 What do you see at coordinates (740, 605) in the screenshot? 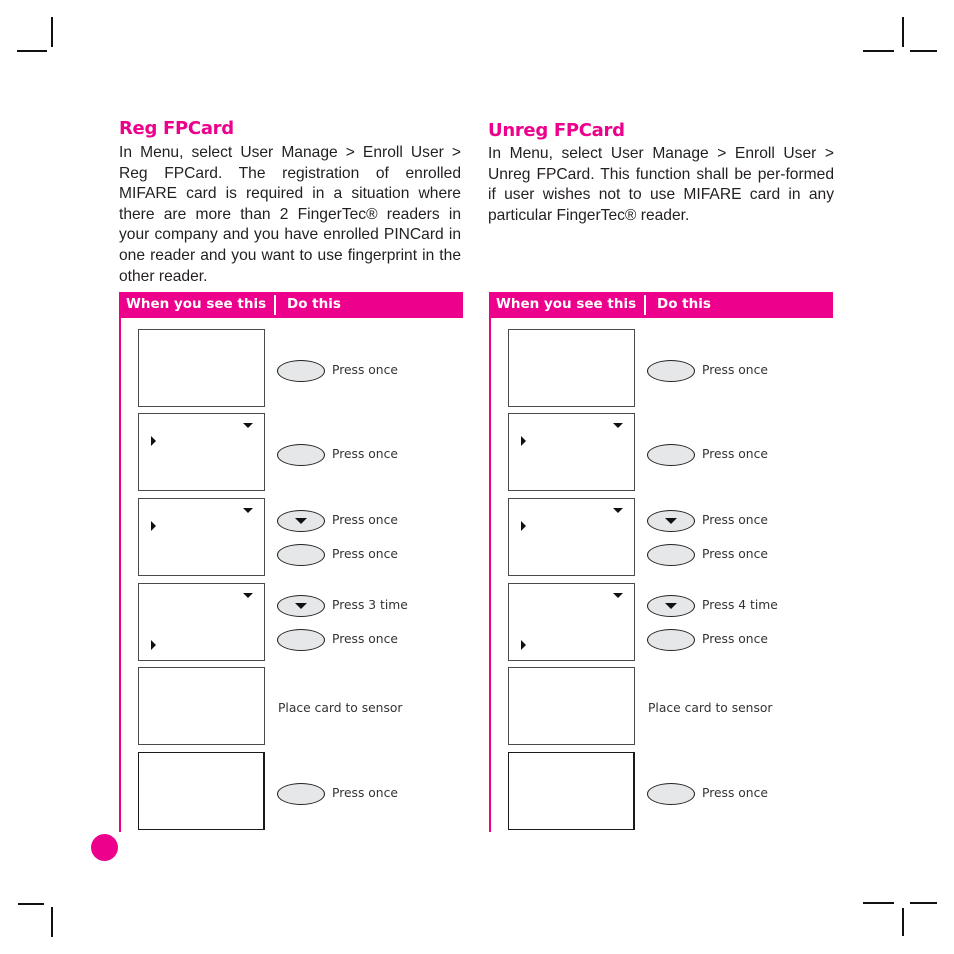
I see `step-instruction: Press 4 time` at bounding box center [740, 605].